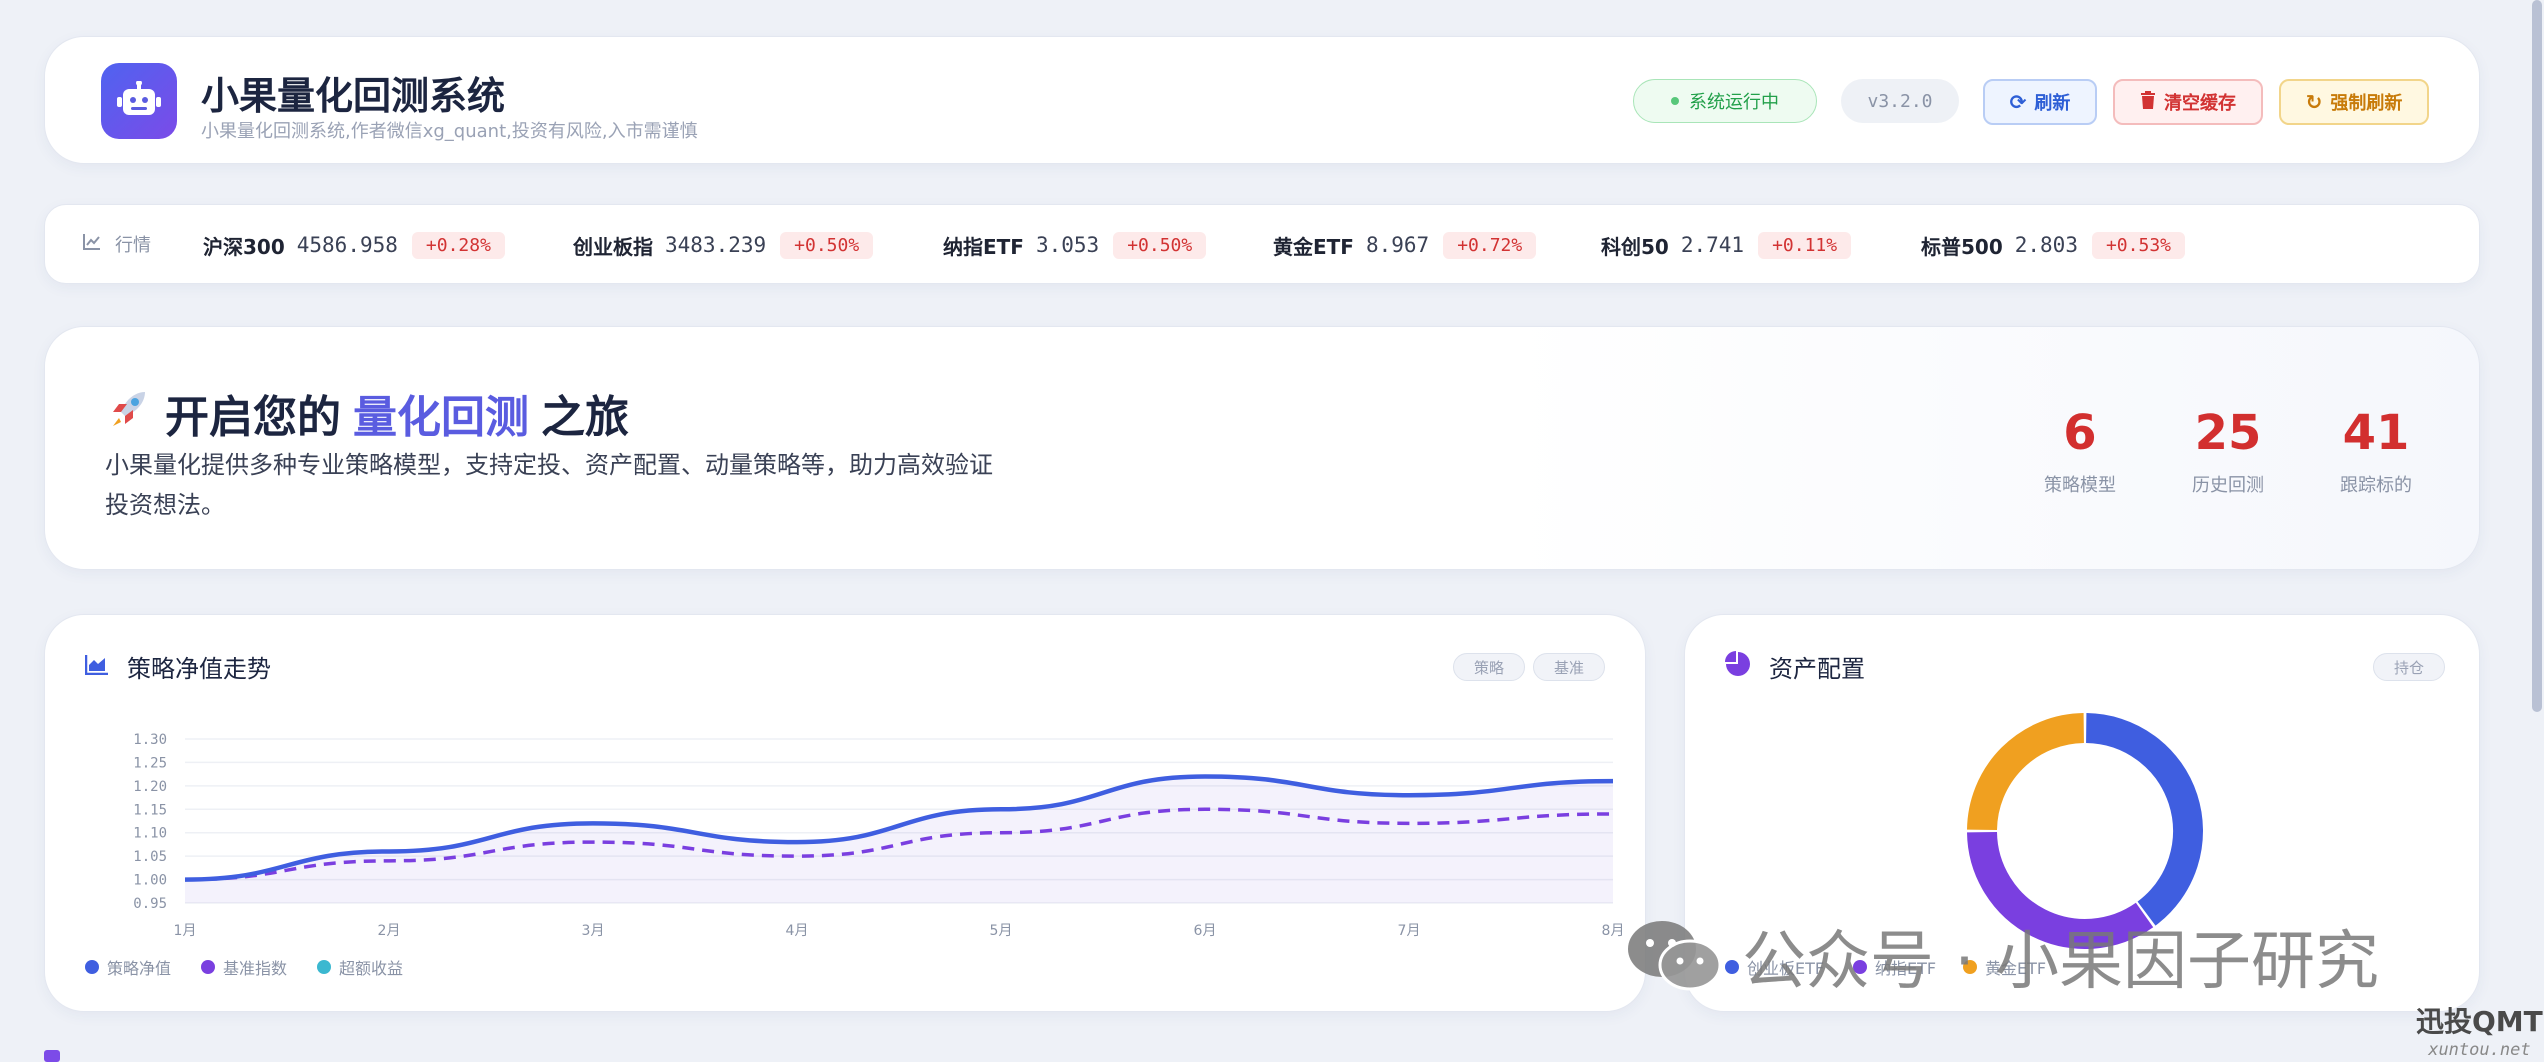 The width and height of the screenshot is (2544, 1062). What do you see at coordinates (150, 881) in the screenshot?
I see `y-tick-label: 1.00` at bounding box center [150, 881].